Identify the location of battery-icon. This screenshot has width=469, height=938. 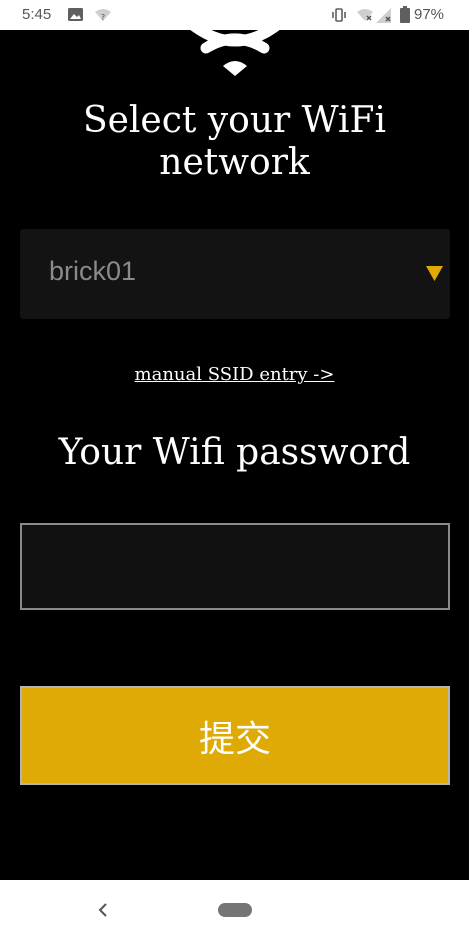
(405, 14).